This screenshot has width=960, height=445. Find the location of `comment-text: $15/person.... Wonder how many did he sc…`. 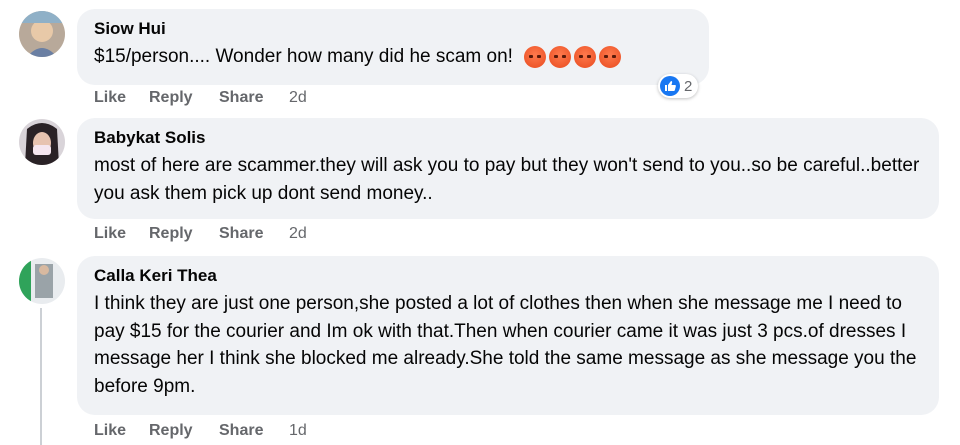

comment-text: $15/person.... Wonder how many did he sc… is located at coordinates (394, 57).